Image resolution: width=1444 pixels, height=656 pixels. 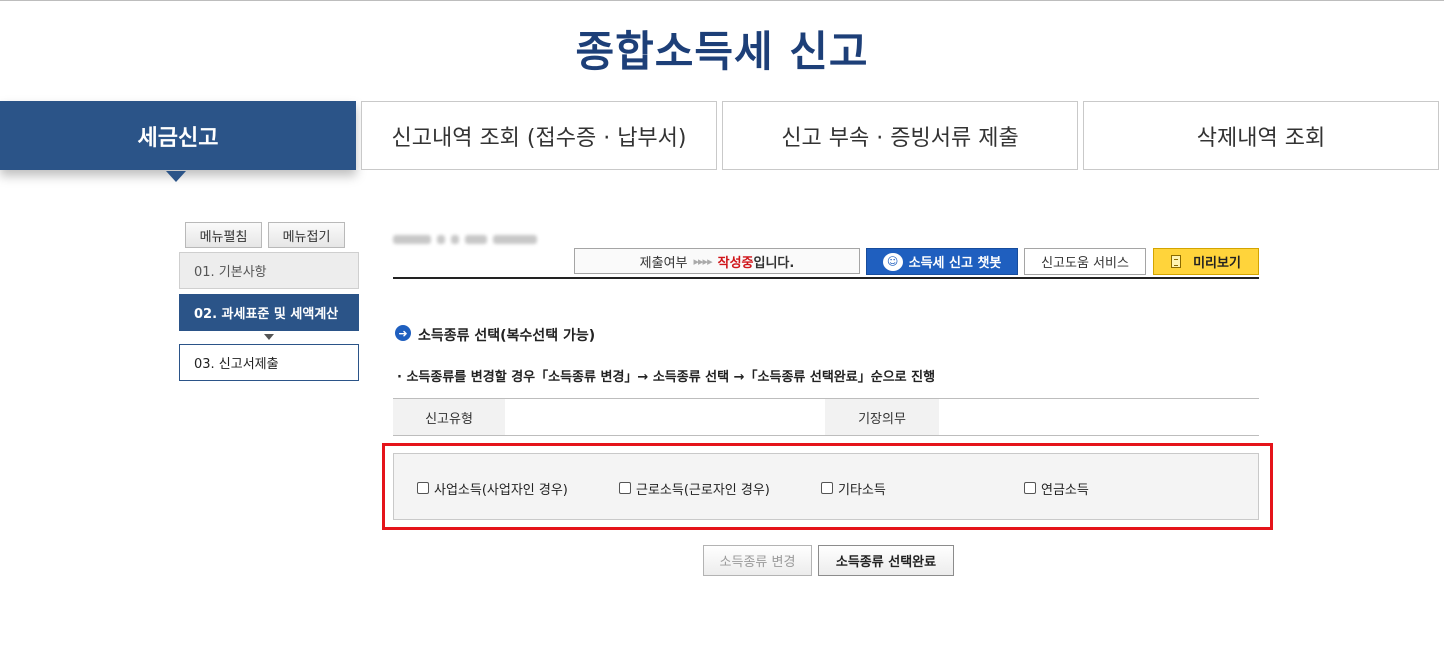 I want to click on checkbox-label: 사업소득(사업자인 경우), so click(x=501, y=490).